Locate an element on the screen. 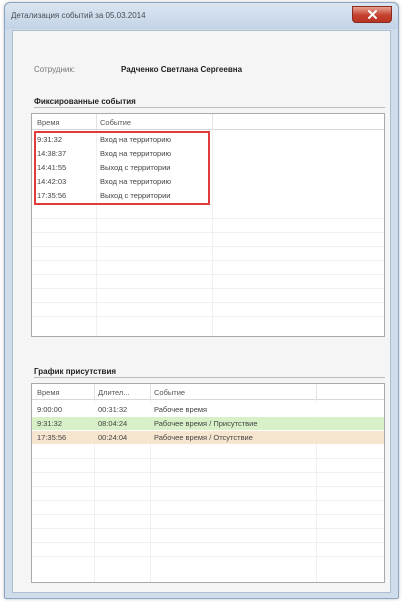 Image resolution: width=403 pixels, height=603 pixels. fixed-events-title-text: Фиксированные события is located at coordinates (85, 101).